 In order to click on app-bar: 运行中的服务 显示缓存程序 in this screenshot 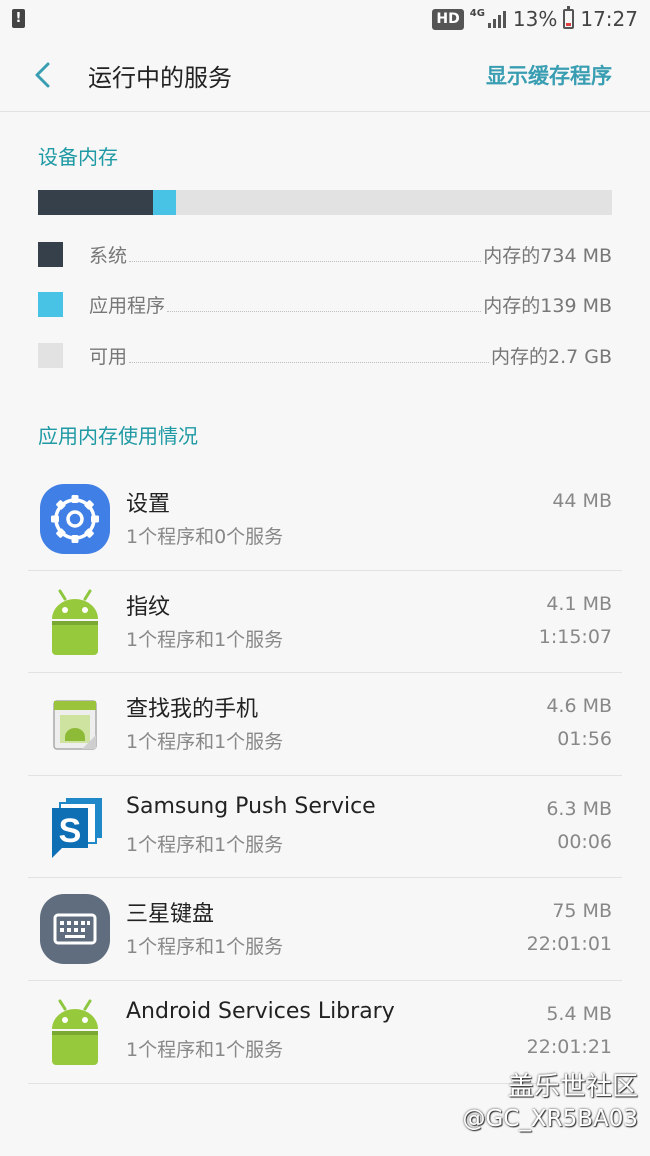, I will do `click(325, 75)`.